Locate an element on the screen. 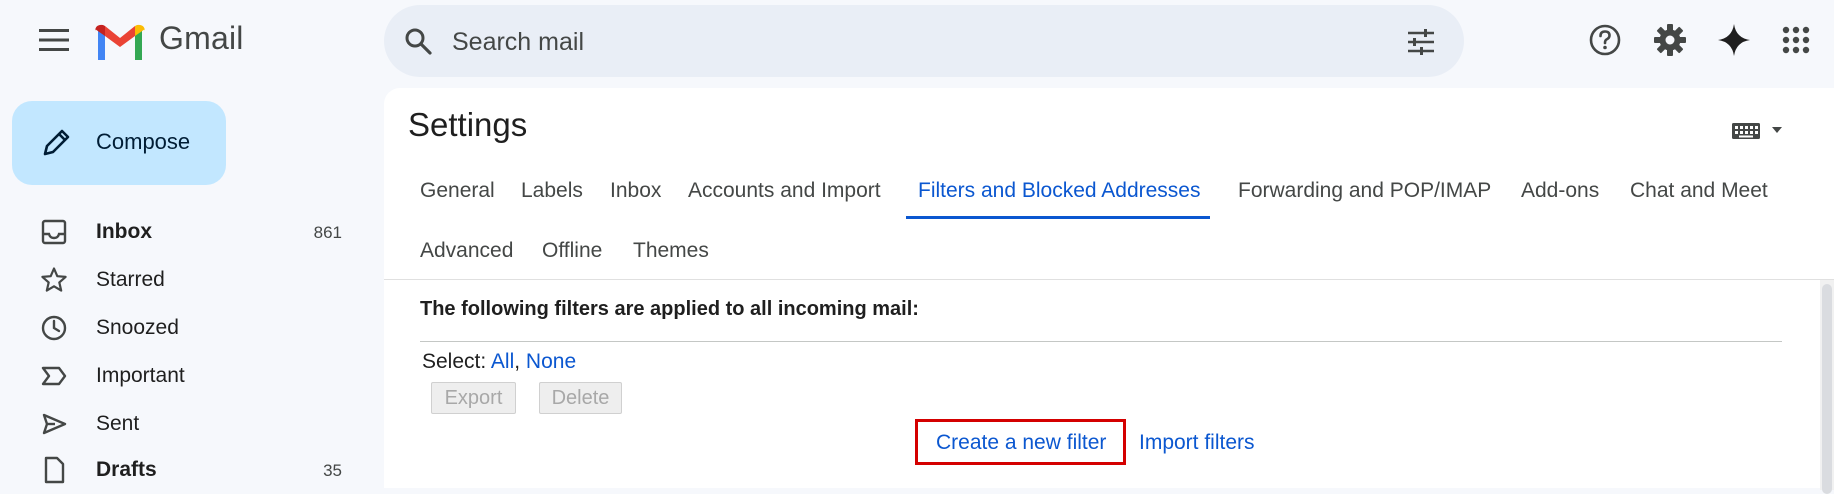 The width and height of the screenshot is (1834, 494). gmail-logo-icon is located at coordinates (120, 41).